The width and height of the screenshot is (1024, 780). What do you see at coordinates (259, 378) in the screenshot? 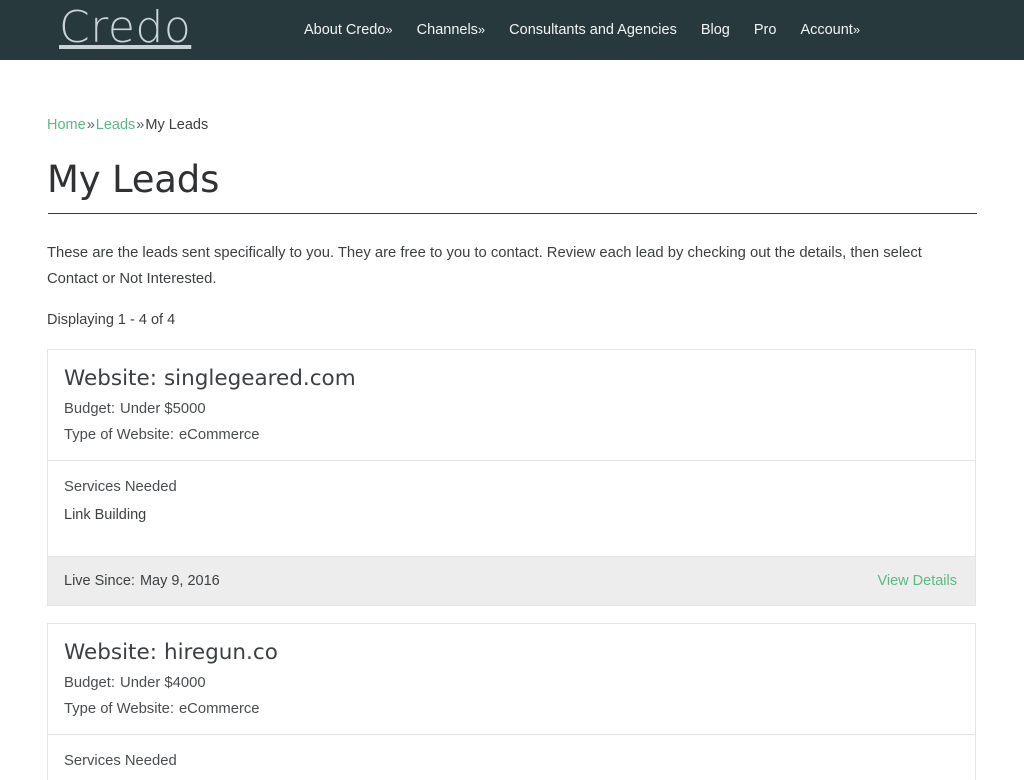
I see `website-value: singlegeared.com` at bounding box center [259, 378].